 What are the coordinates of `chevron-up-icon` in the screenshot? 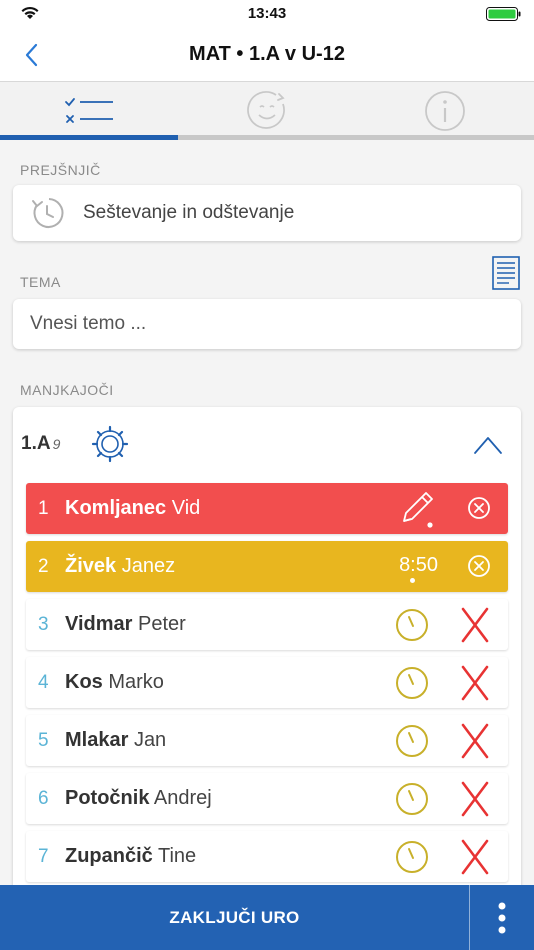 It's located at (488, 445).